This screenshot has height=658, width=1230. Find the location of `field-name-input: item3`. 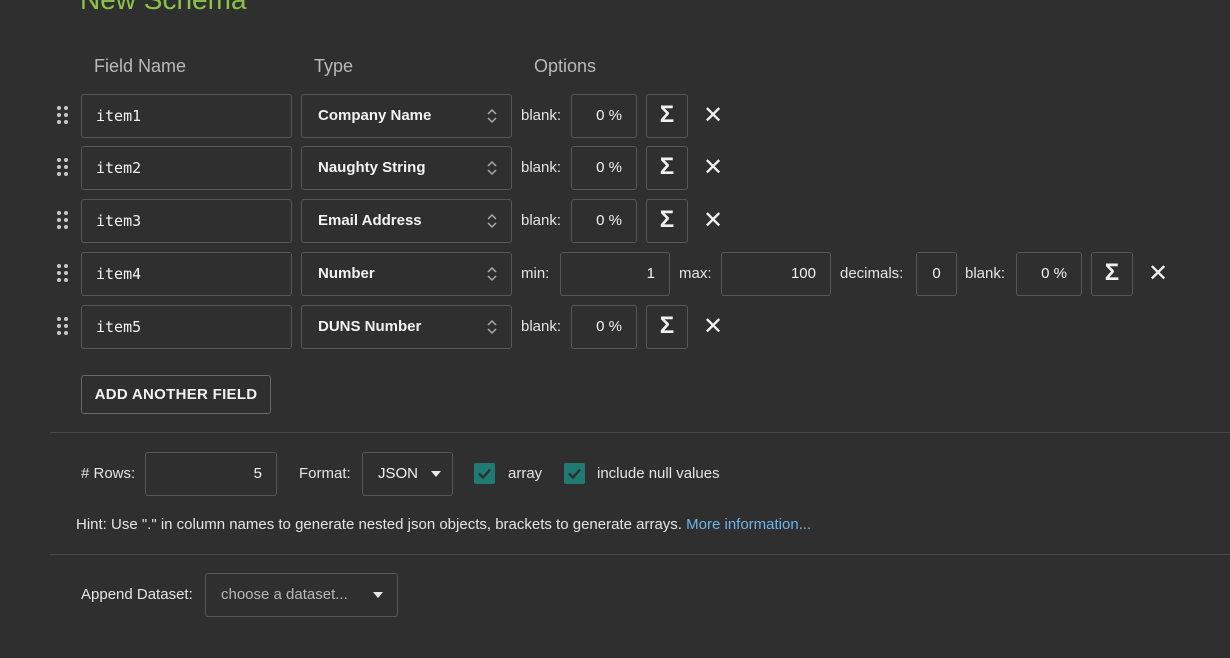

field-name-input: item3 is located at coordinates (186, 221).